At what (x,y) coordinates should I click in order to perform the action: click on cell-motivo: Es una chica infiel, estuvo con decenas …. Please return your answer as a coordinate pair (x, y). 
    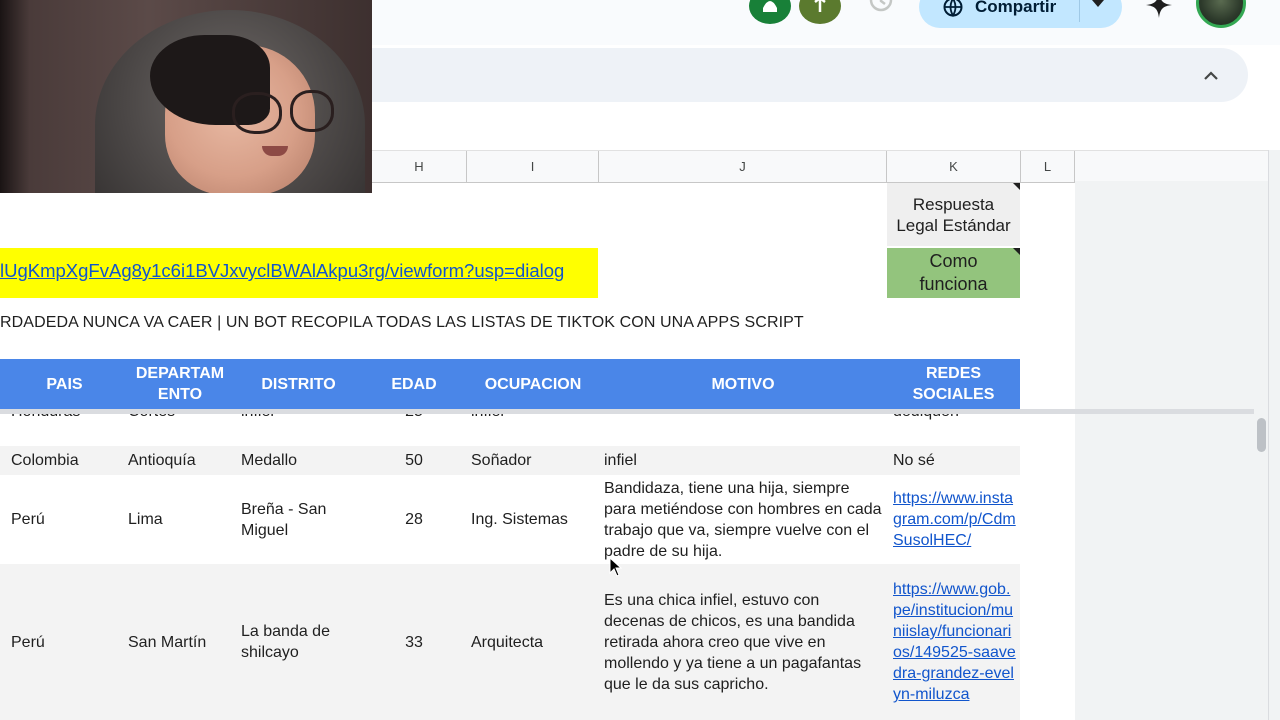
    Looking at the image, I should click on (744, 642).